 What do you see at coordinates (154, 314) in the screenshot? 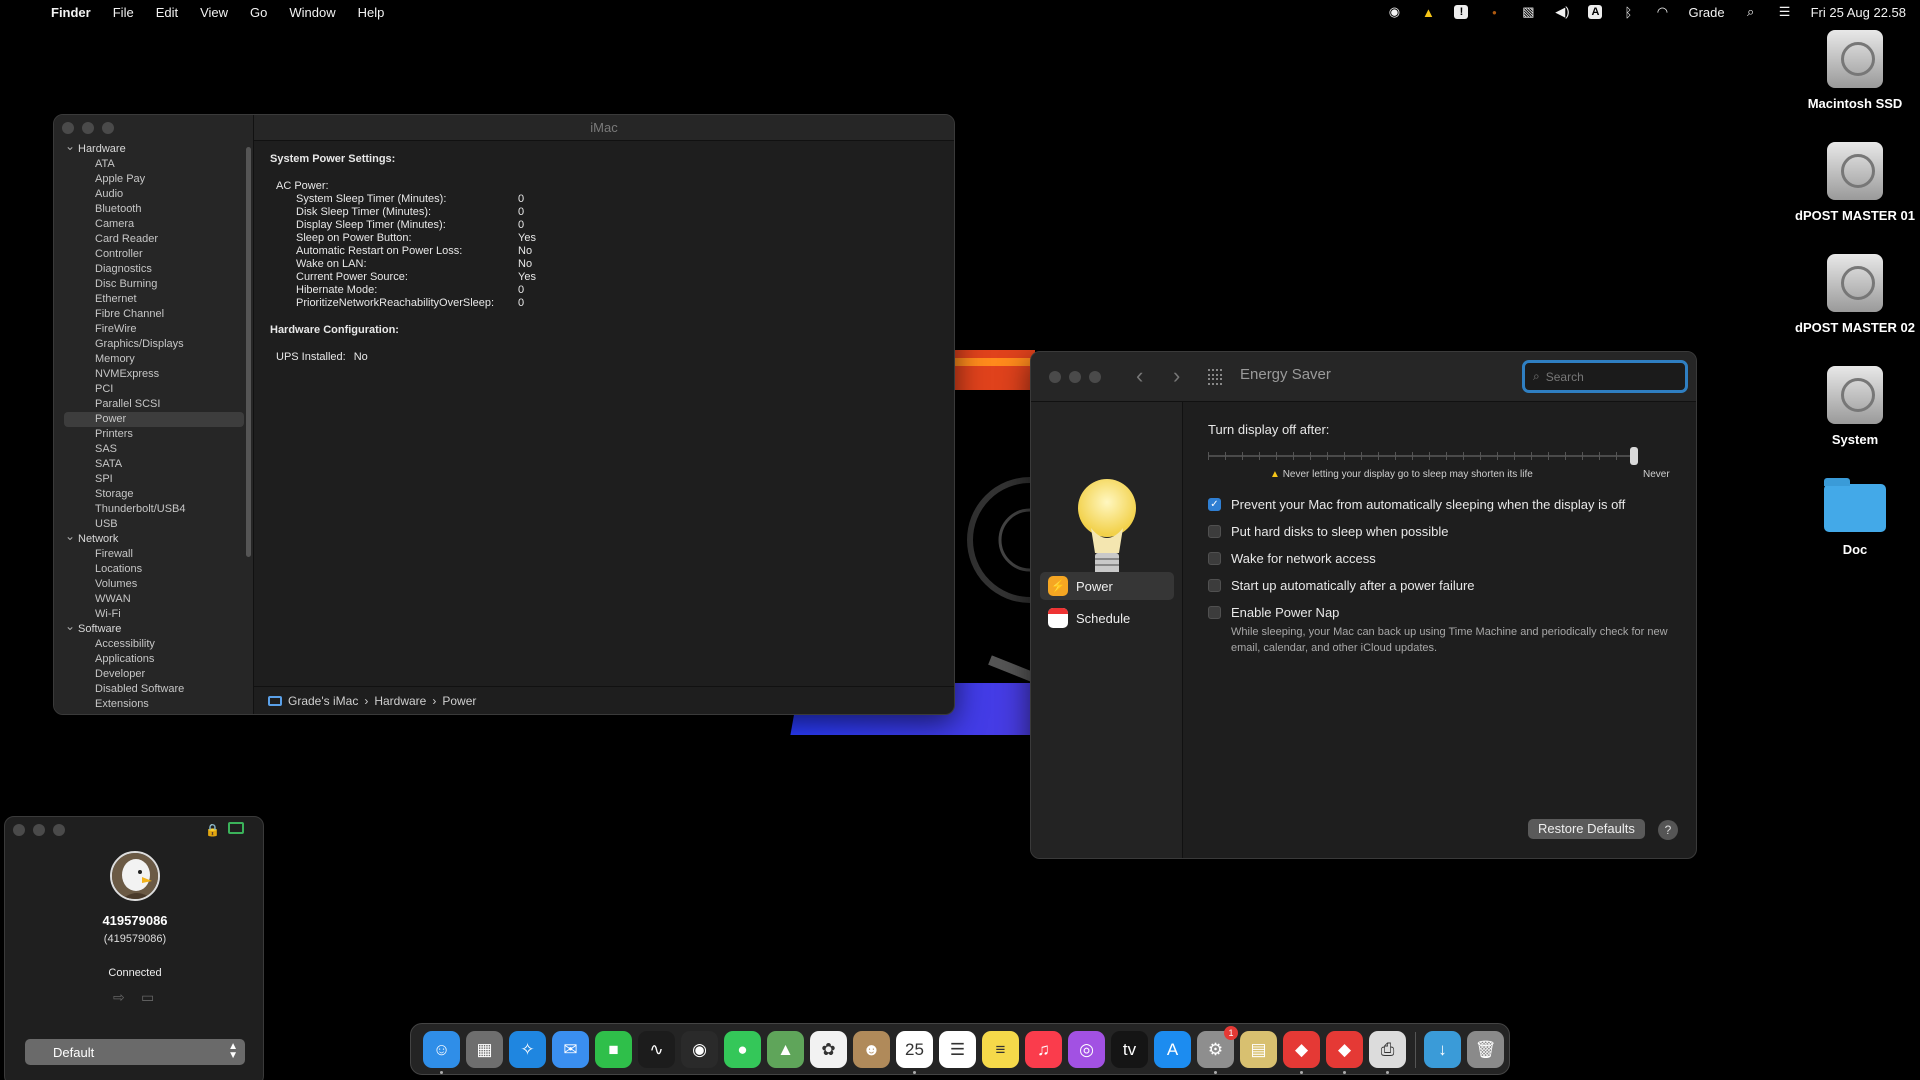
I see `tree-item-fibre-channel: Fibre Channel` at bounding box center [154, 314].